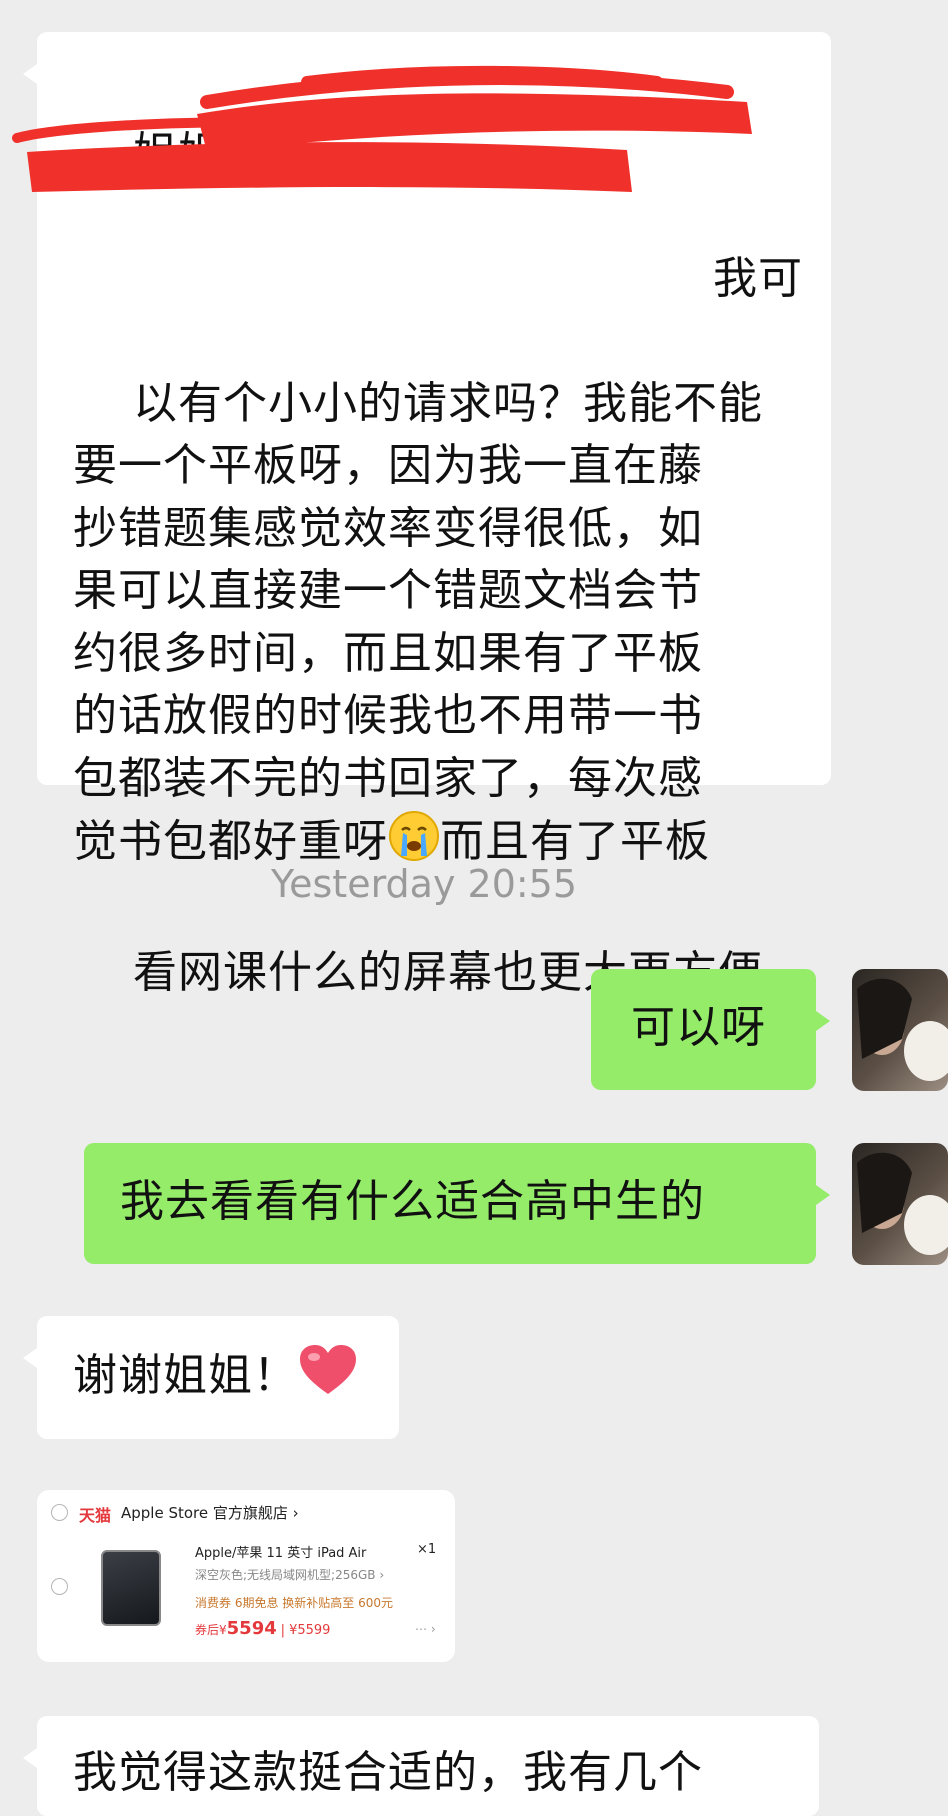  I want to click on heart-icon, so click(328, 1379).